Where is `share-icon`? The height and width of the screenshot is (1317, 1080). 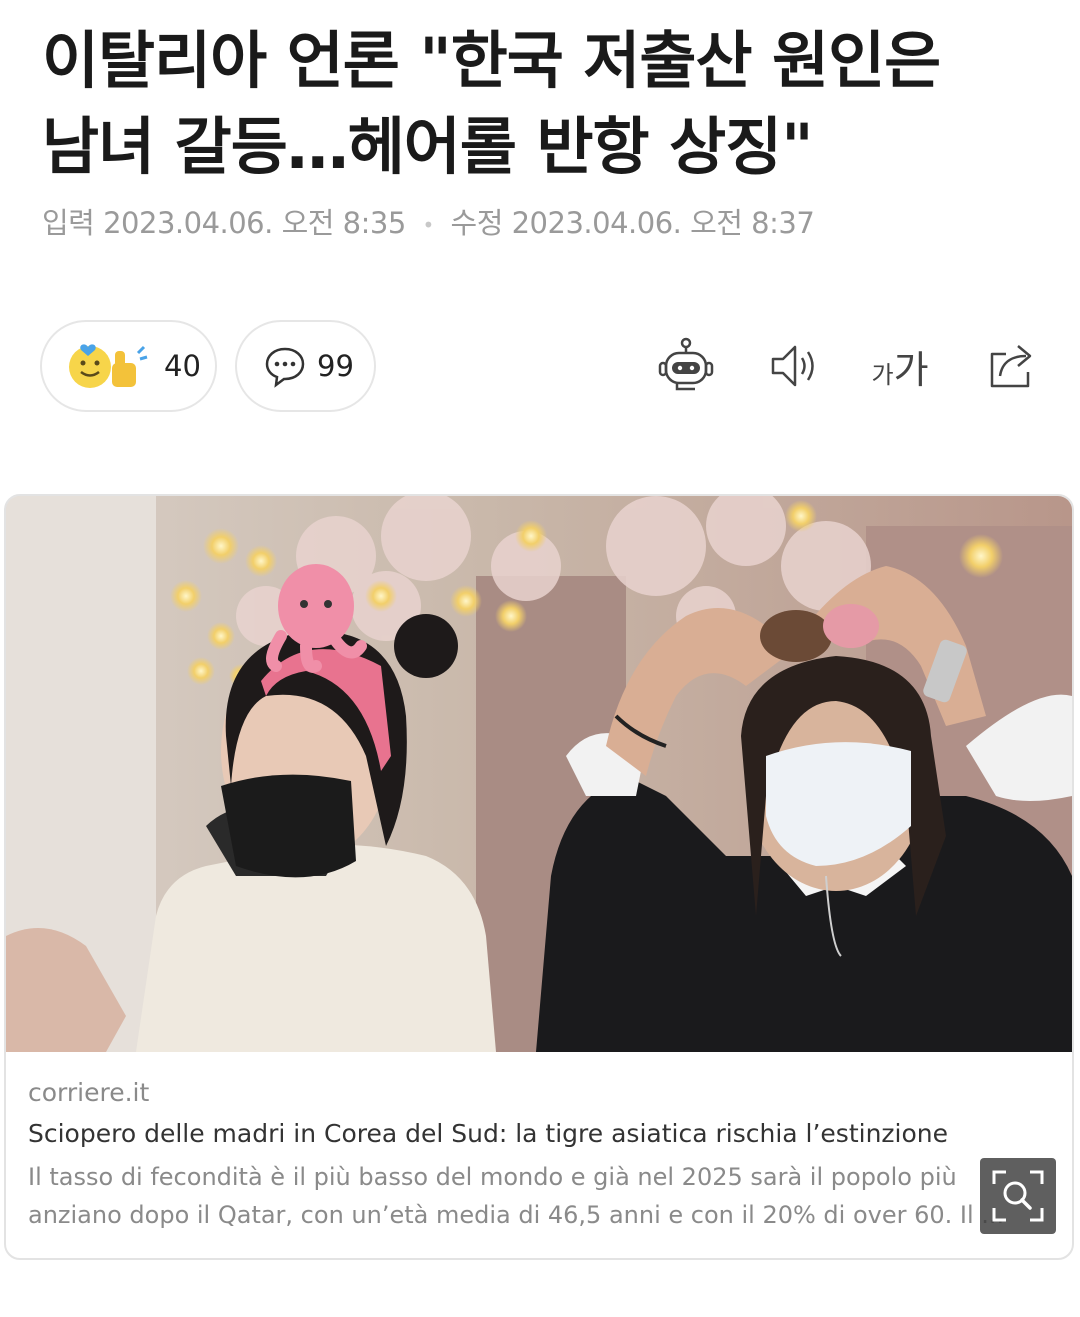 share-icon is located at coordinates (1011, 366).